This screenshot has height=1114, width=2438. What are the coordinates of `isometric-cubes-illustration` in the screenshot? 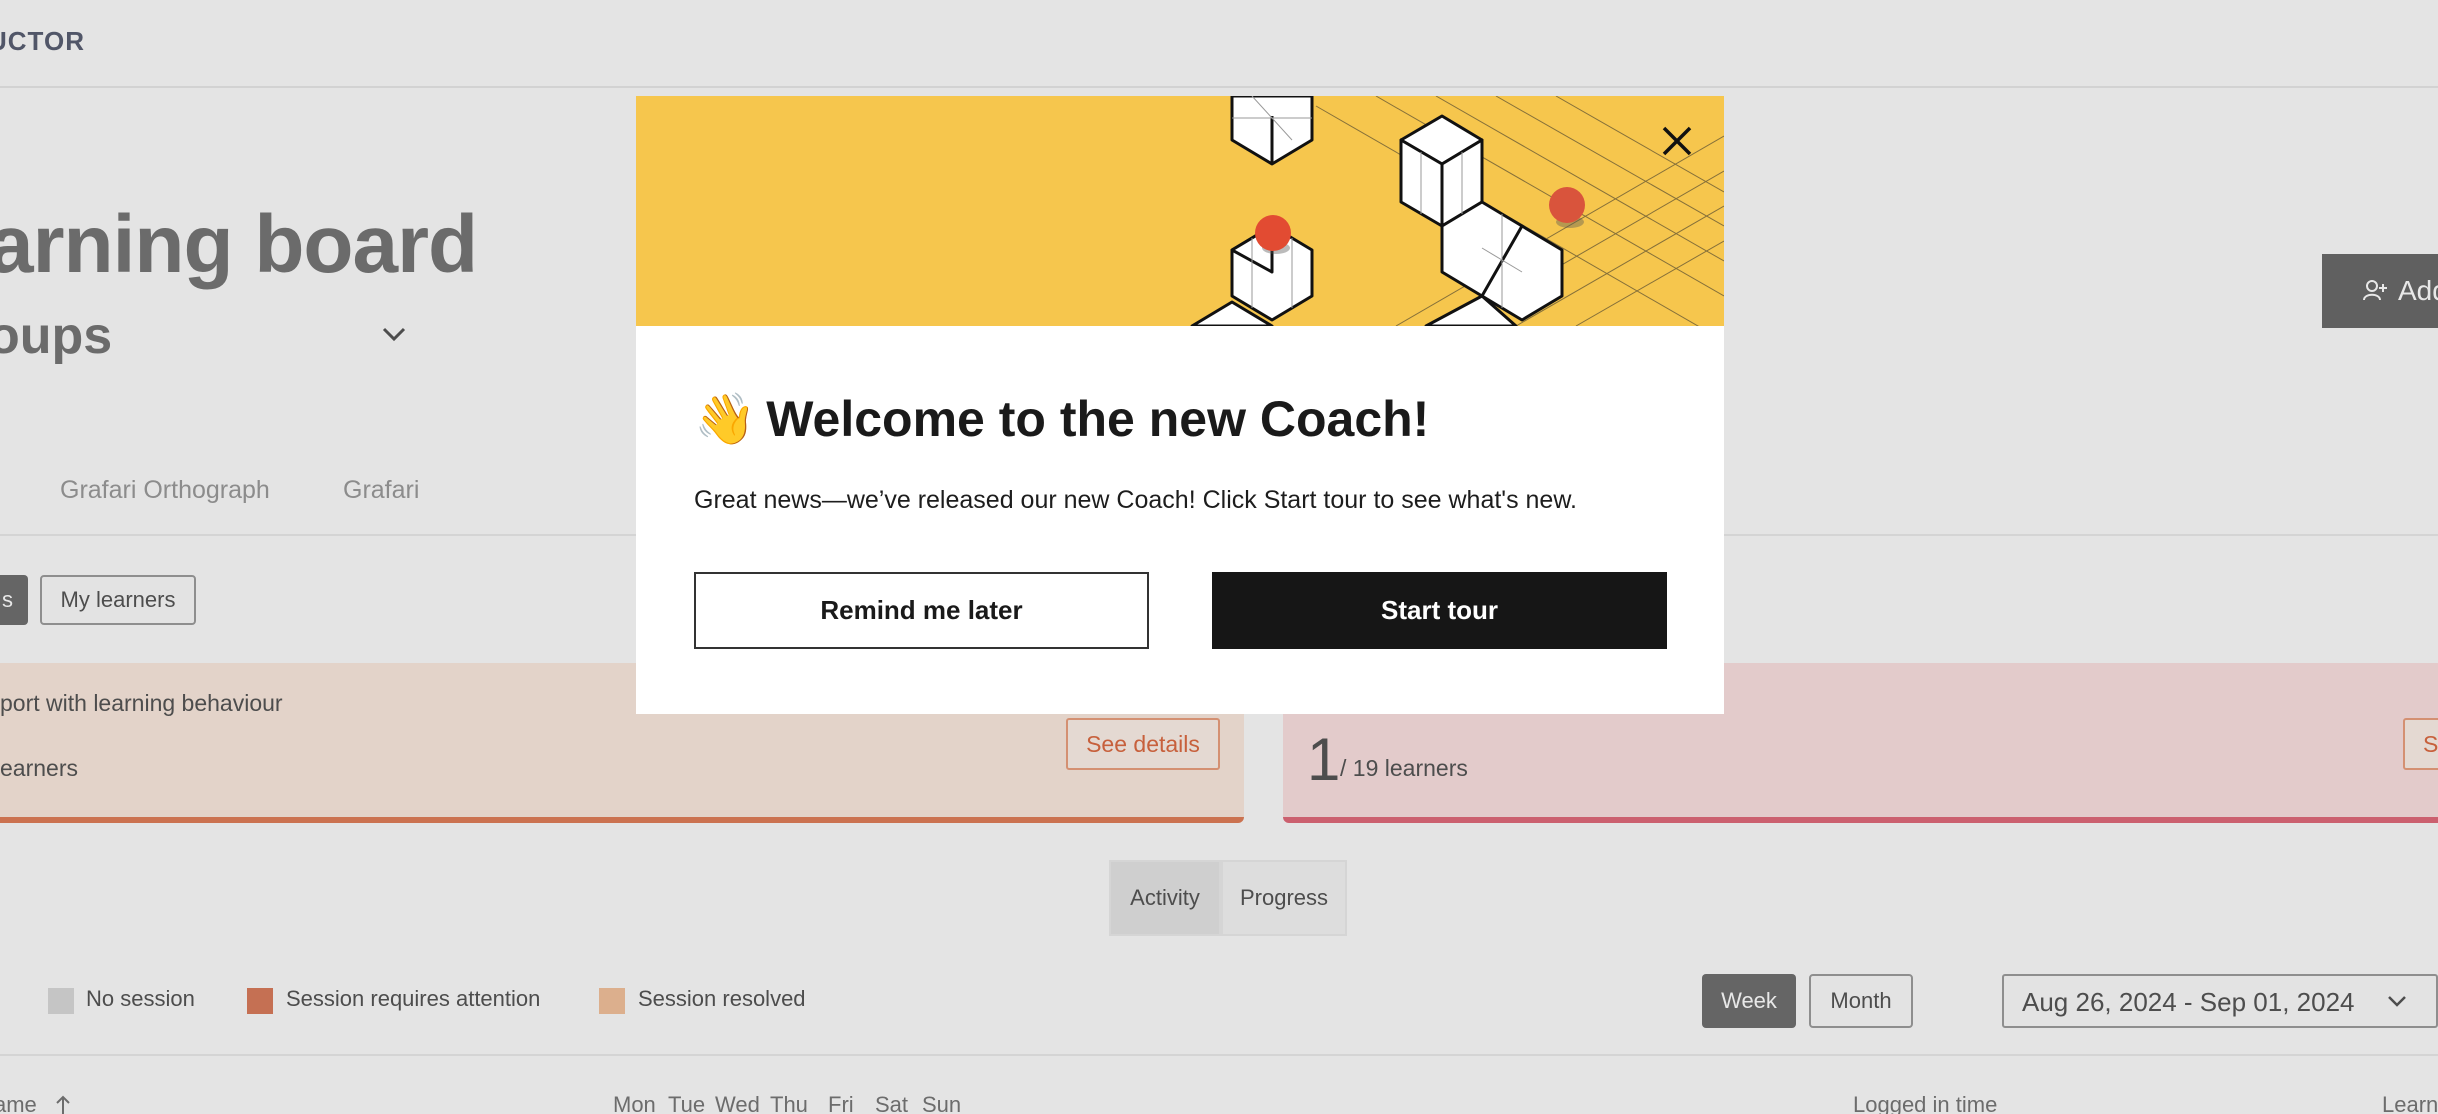 It's located at (1457, 211).